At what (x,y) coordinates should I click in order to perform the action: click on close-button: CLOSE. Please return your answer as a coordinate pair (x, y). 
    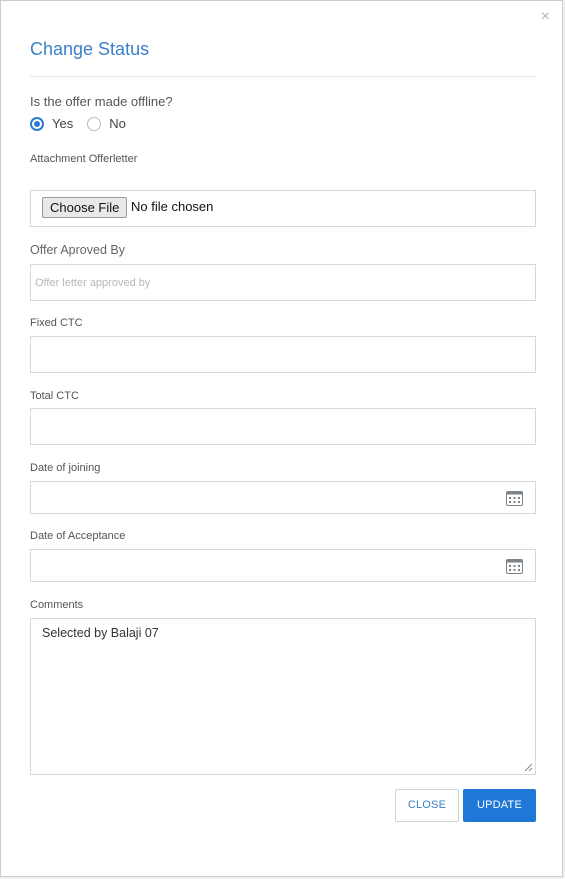
    Looking at the image, I should click on (427, 805).